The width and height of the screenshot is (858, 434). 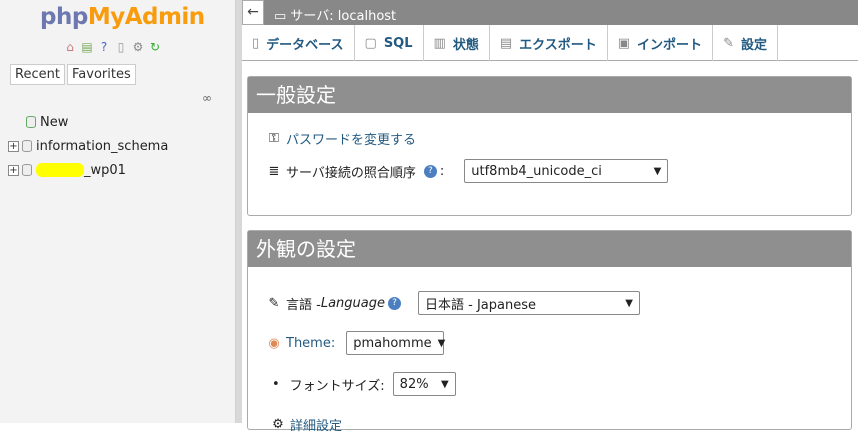 What do you see at coordinates (550, 12) in the screenshot?
I see `breadcrumb-bar: ← ▭ サーバ: localhost` at bounding box center [550, 12].